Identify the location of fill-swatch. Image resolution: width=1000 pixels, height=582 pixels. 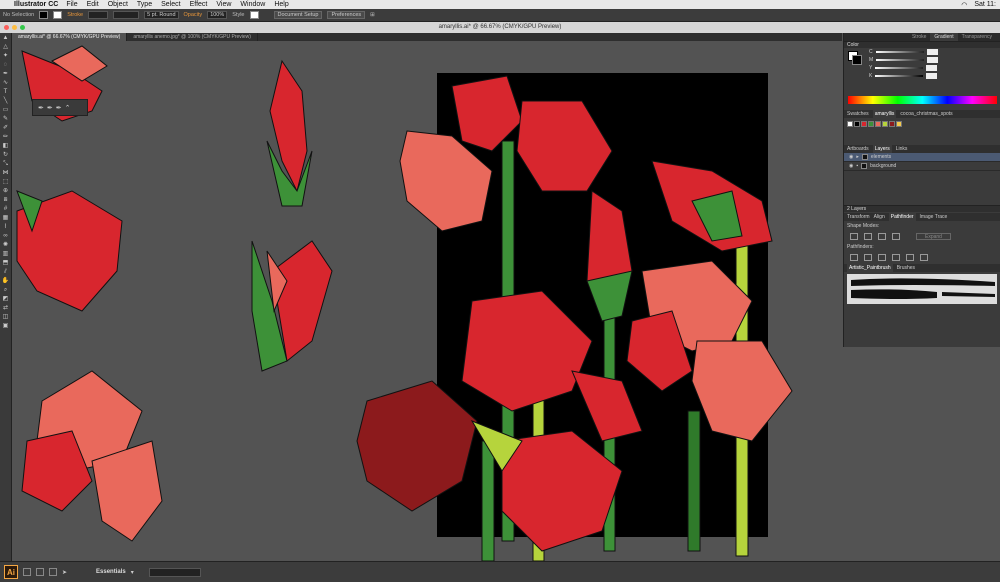
(44, 15).